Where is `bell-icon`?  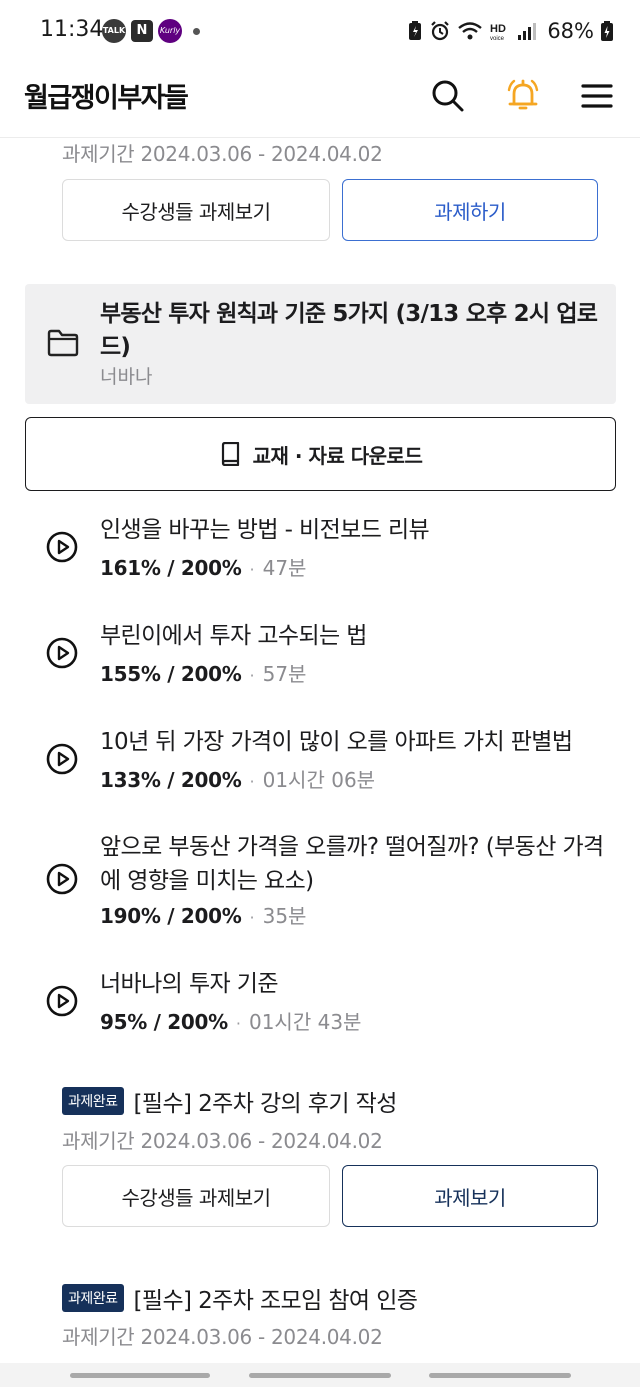
bell-icon is located at coordinates (523, 94).